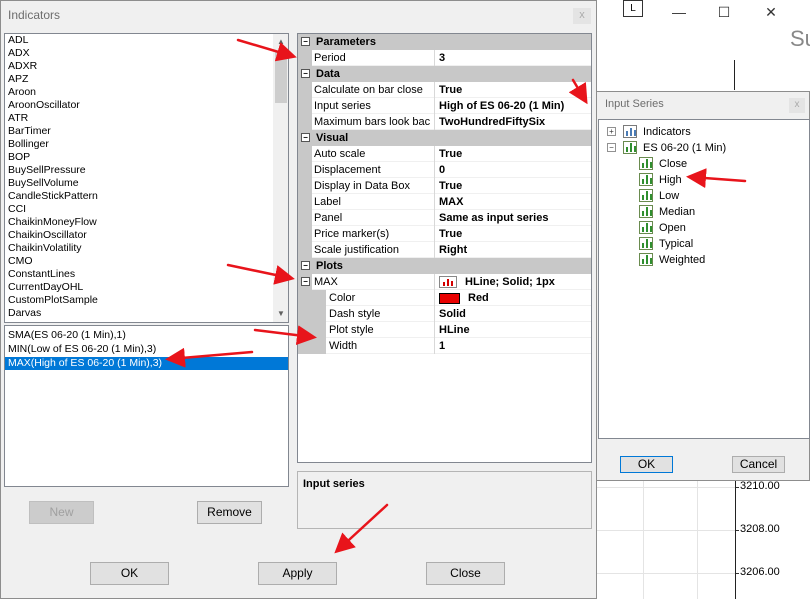 This screenshot has height=599, width=810. Describe the element at coordinates (280, 178) in the screenshot. I see `list-scrollbar: ▲ ▼` at that location.